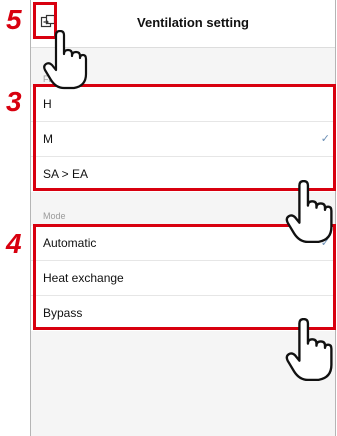 Image resolution: width=337 pixels, height=436 pixels. Describe the element at coordinates (54, 216) in the screenshot. I see `mode-section-label: Mode` at that location.